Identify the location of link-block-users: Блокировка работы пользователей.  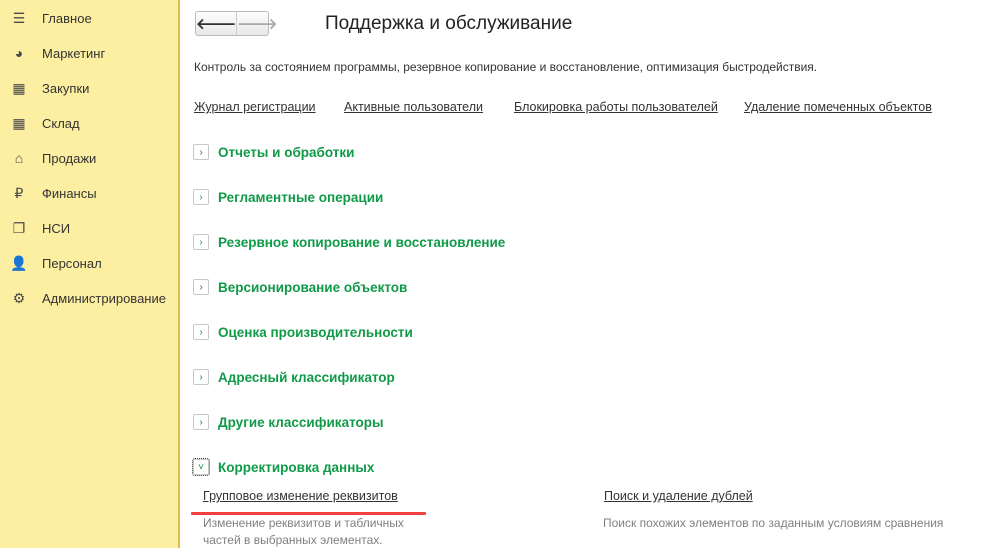
(616, 107).